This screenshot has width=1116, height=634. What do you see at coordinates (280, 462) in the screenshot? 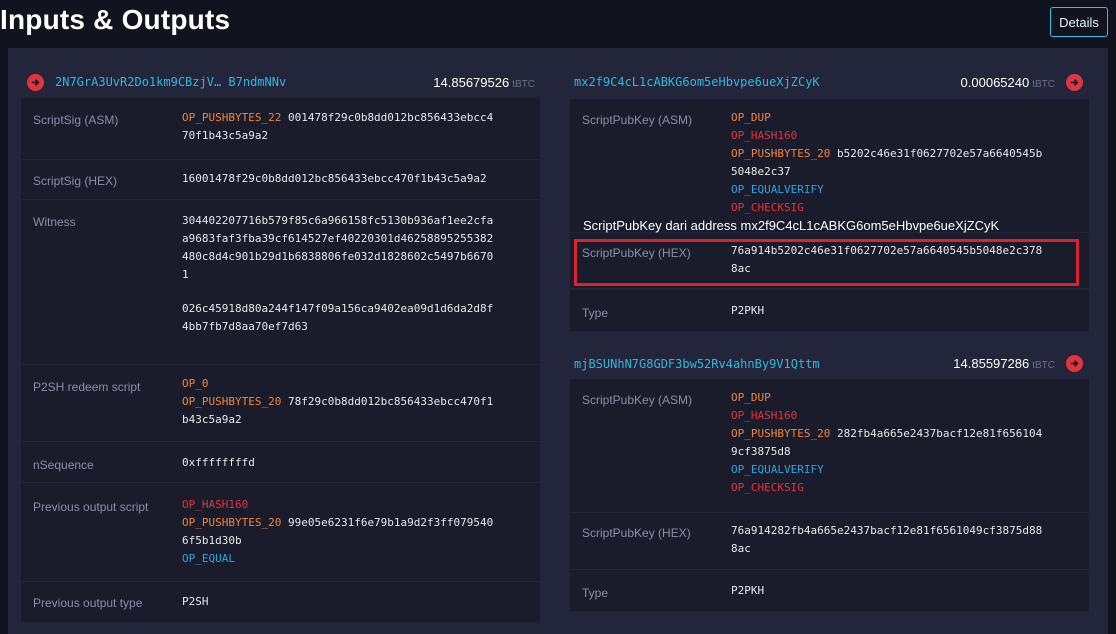
I see `nsequence-row: nSequence 0xffffffffd` at bounding box center [280, 462].